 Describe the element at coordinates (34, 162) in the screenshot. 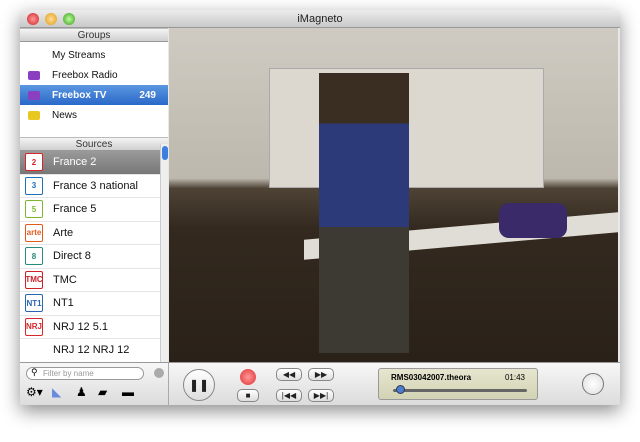

I see `channel-logo-icon: 2` at that location.